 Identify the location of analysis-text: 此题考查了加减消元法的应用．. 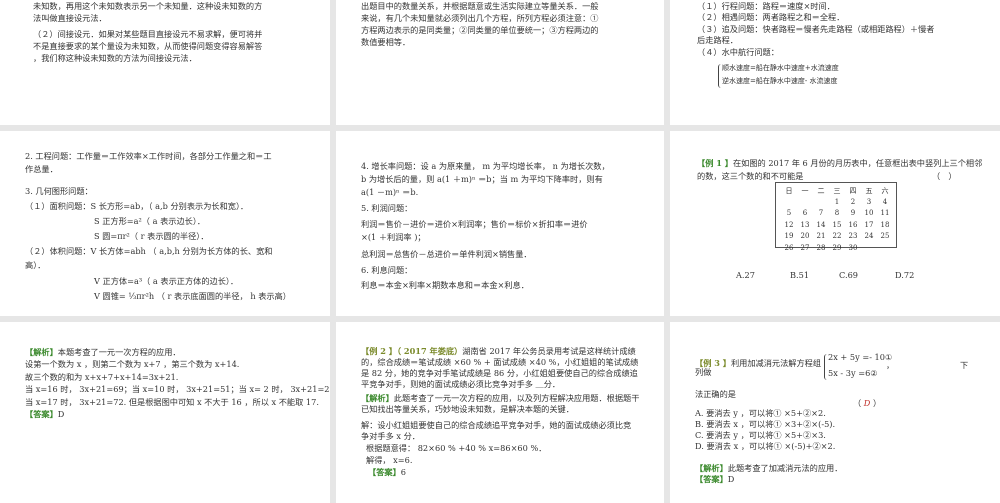
(785, 468).